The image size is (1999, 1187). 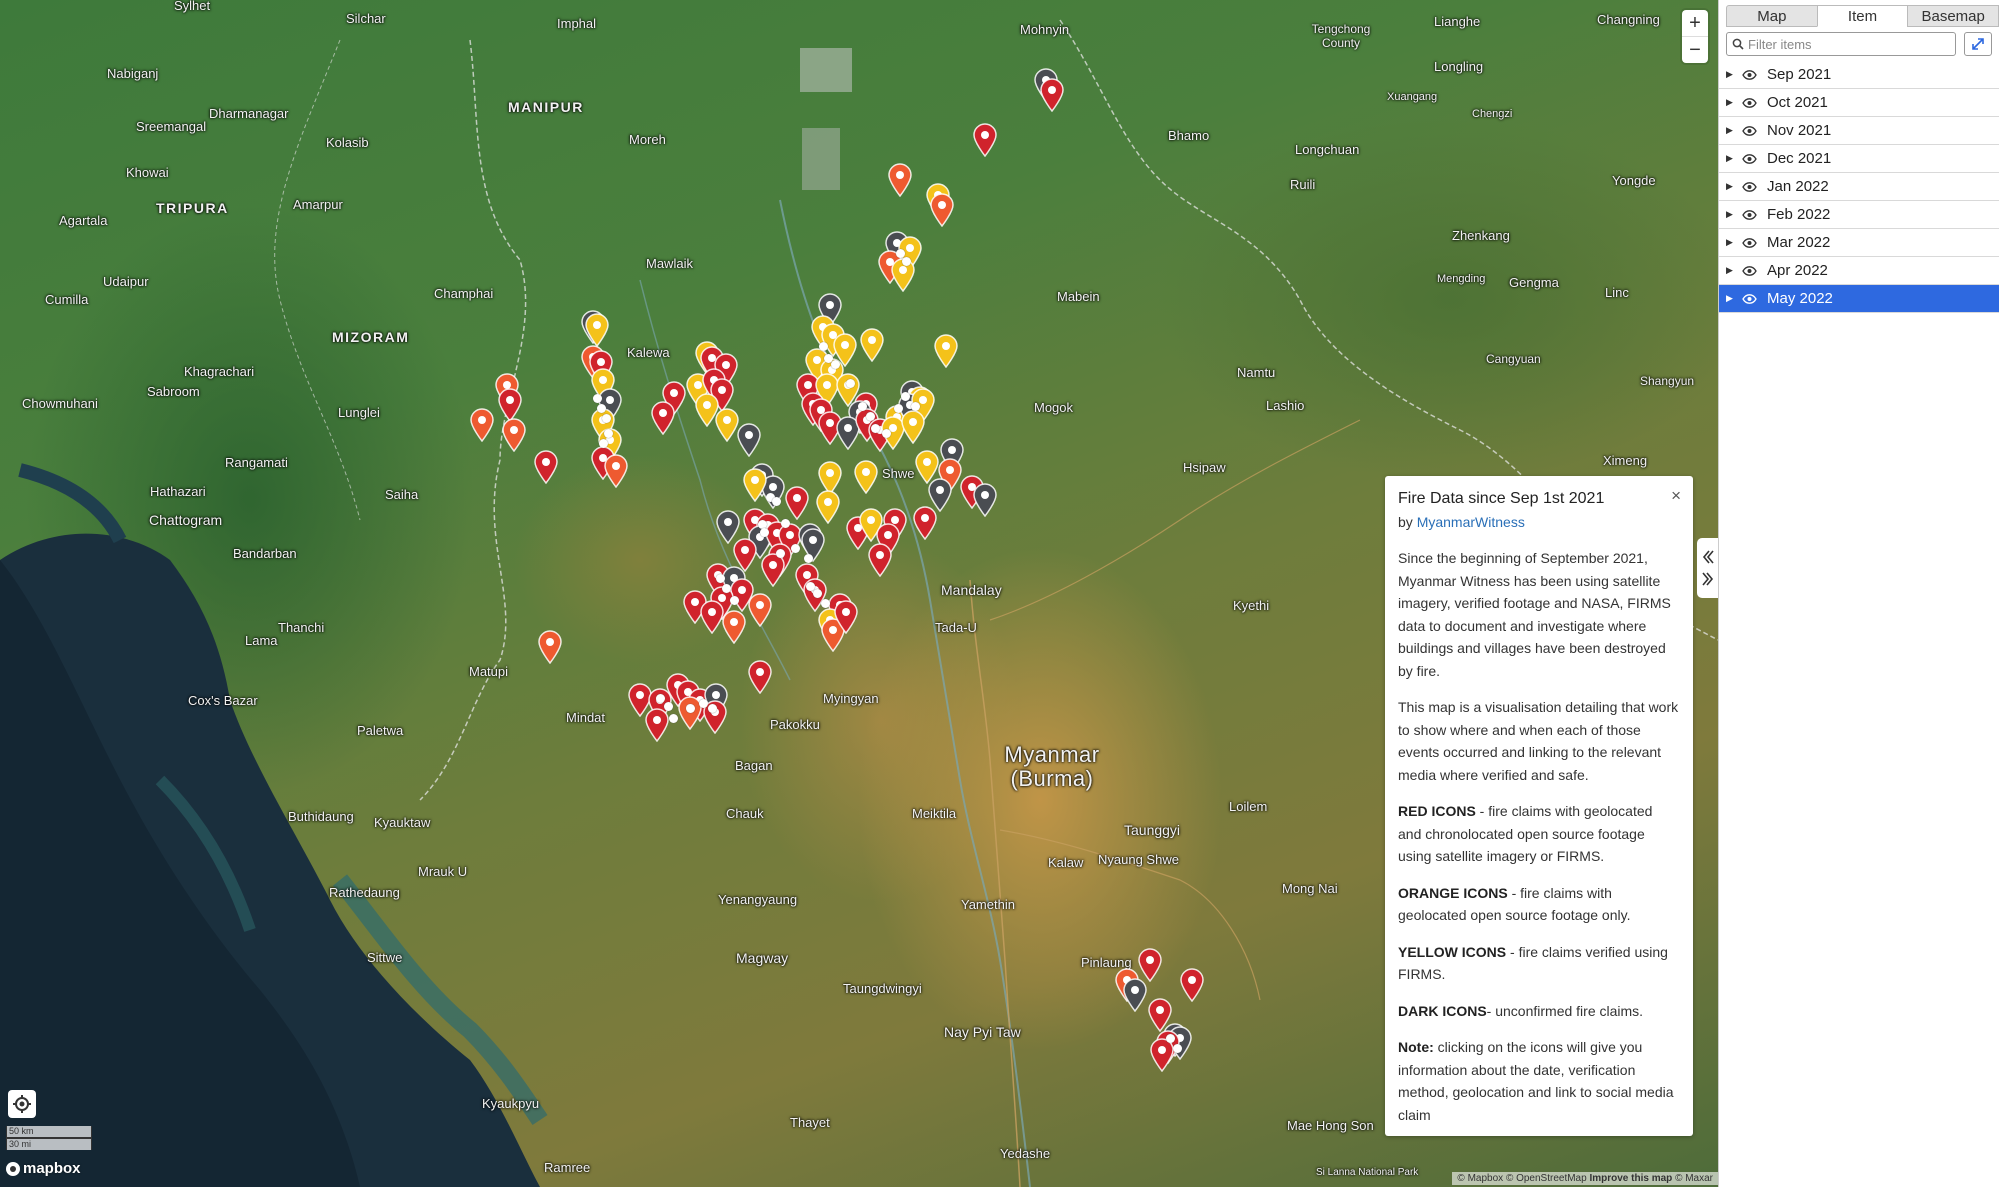 I want to click on improve-map-link: Improve this map, so click(x=1630, y=1178).